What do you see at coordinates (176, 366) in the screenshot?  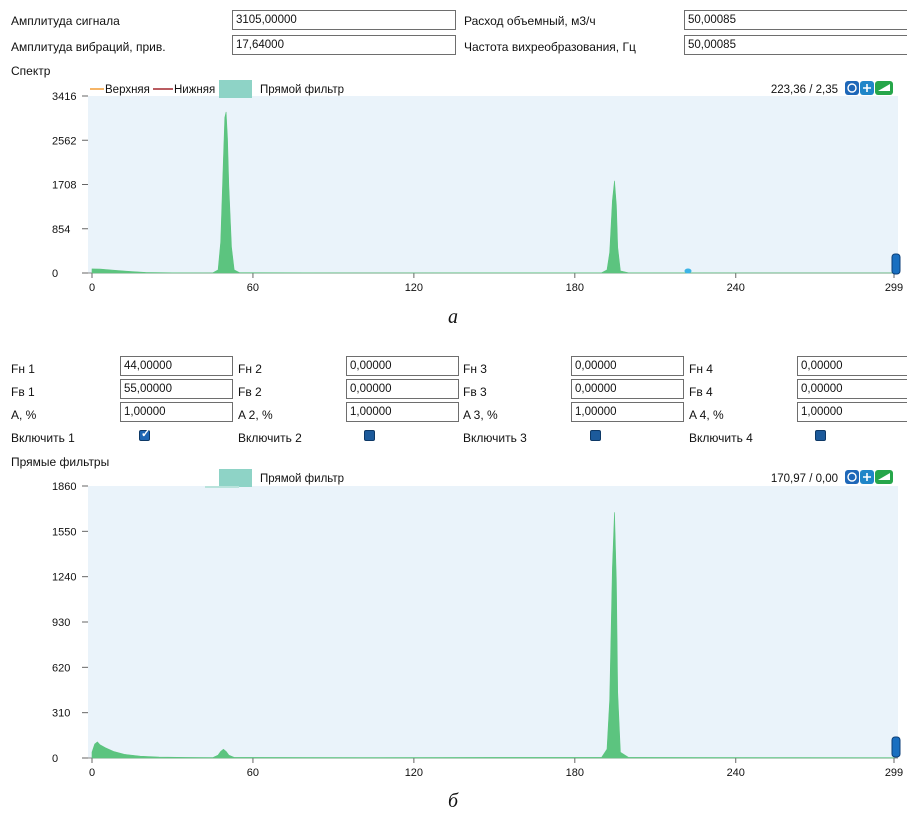 I see `filter1-fn-field: 44,00000` at bounding box center [176, 366].